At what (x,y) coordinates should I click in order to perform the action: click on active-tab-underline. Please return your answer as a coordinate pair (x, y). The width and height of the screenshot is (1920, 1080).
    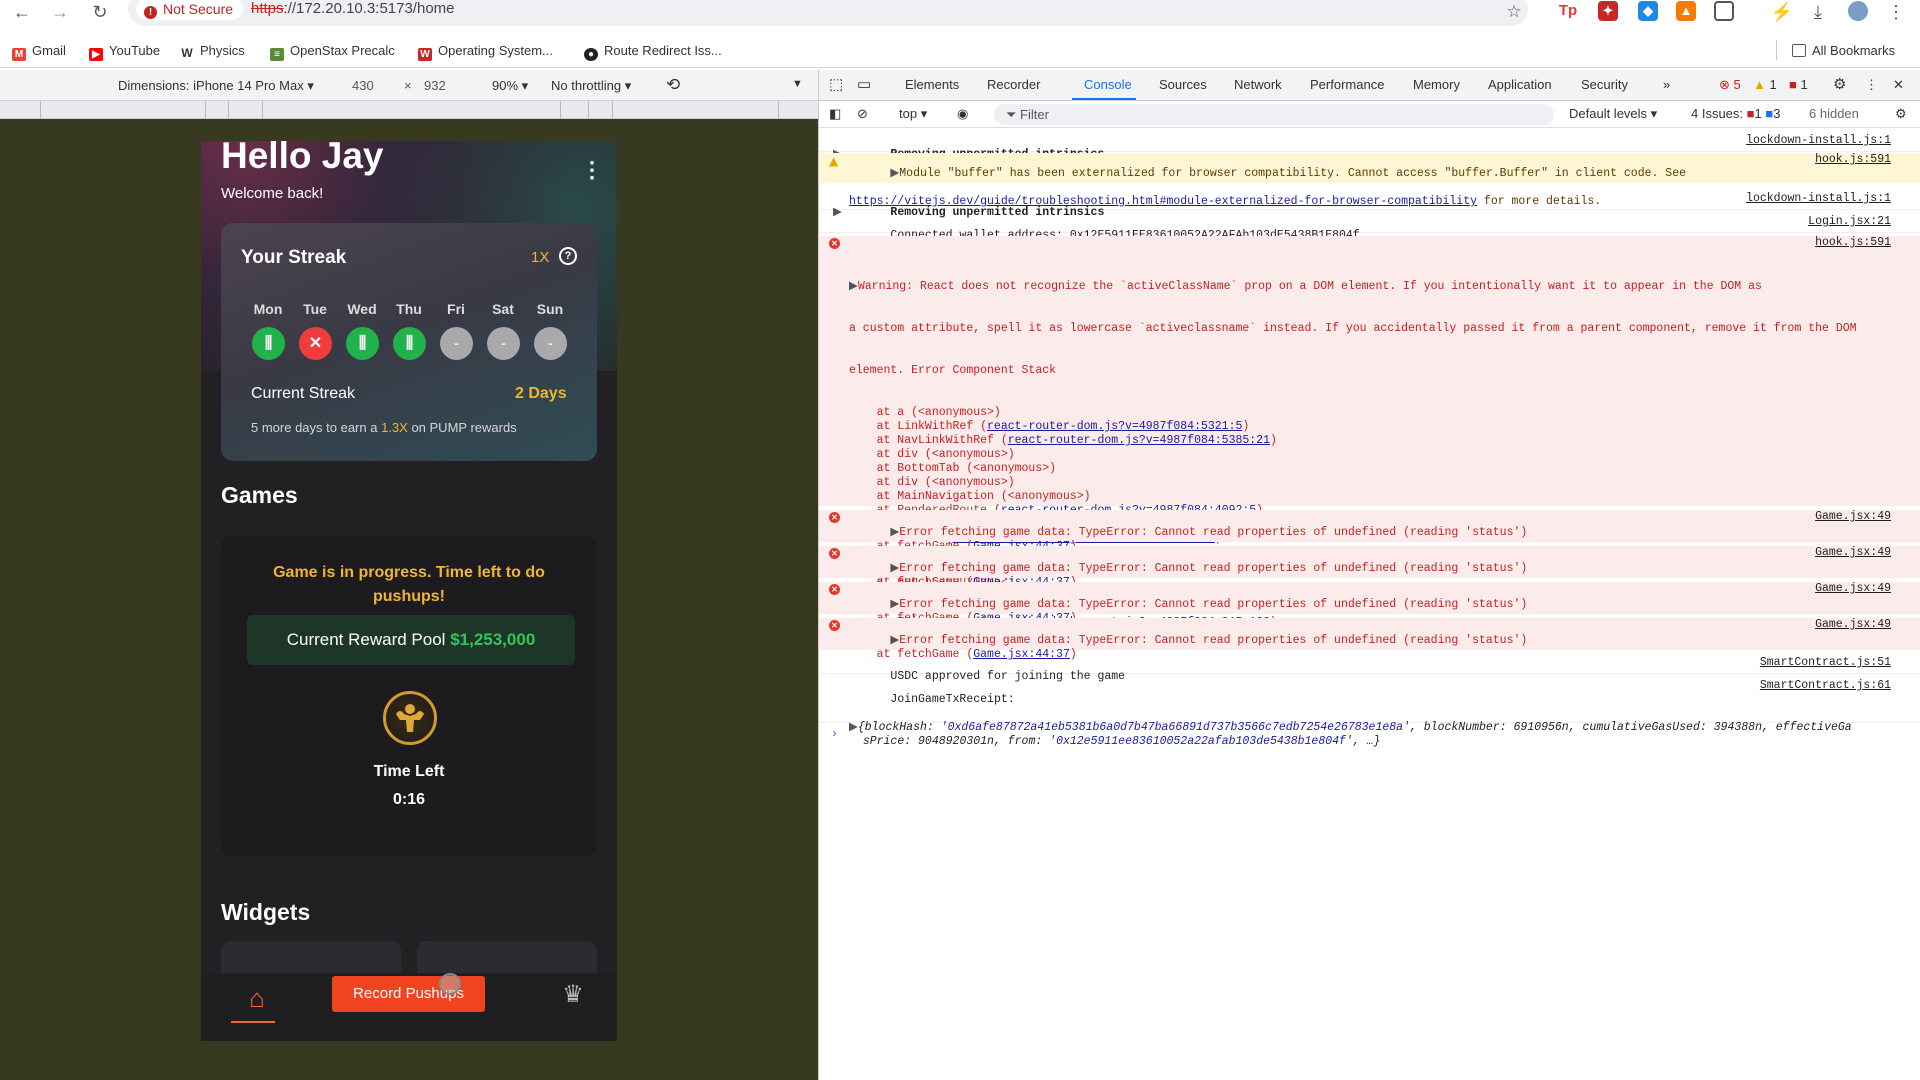
    Looking at the image, I should click on (1104, 99).